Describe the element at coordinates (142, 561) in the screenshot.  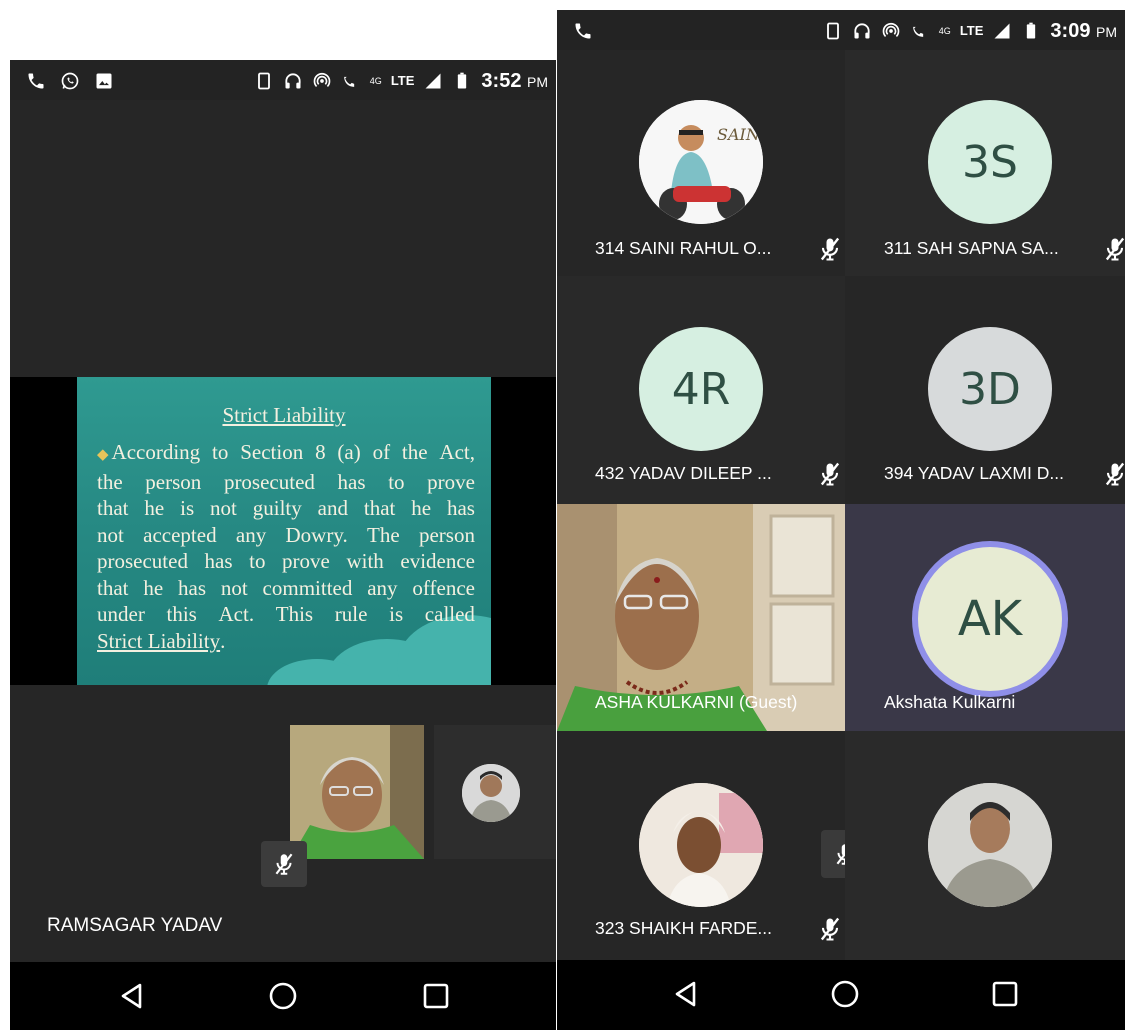
I see `slide-word: prosecuted` at that location.